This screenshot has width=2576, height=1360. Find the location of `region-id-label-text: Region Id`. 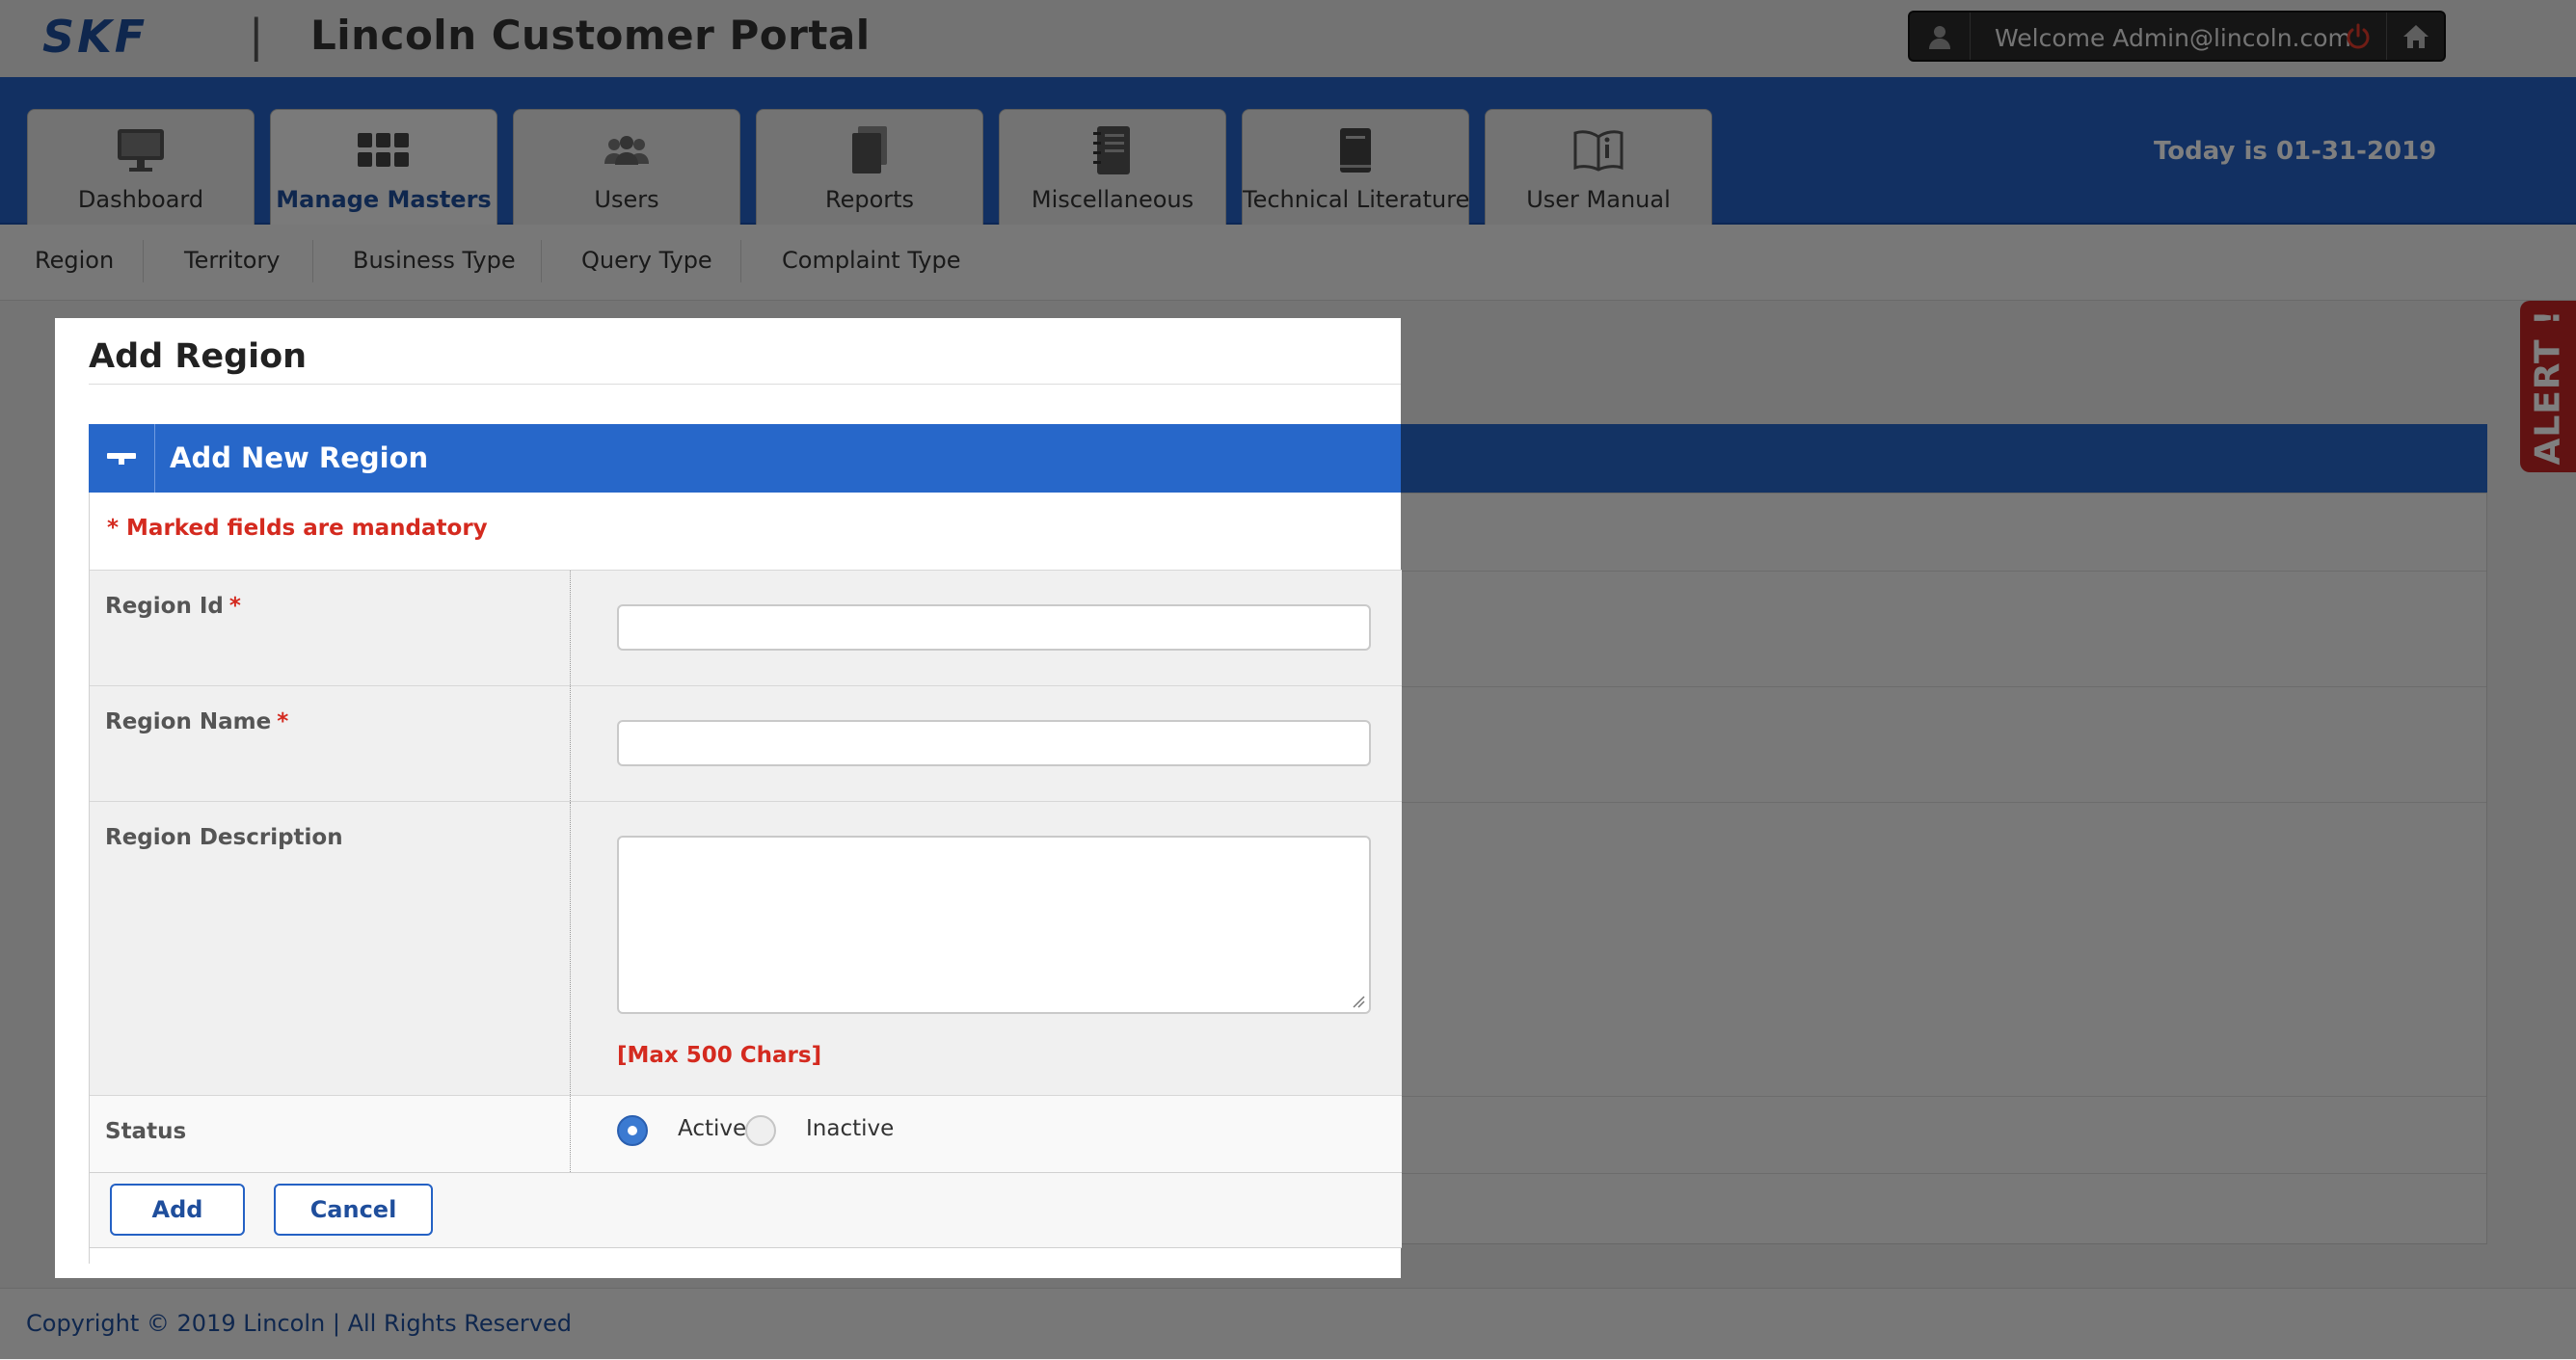

region-id-label-text: Region Id is located at coordinates (165, 607).